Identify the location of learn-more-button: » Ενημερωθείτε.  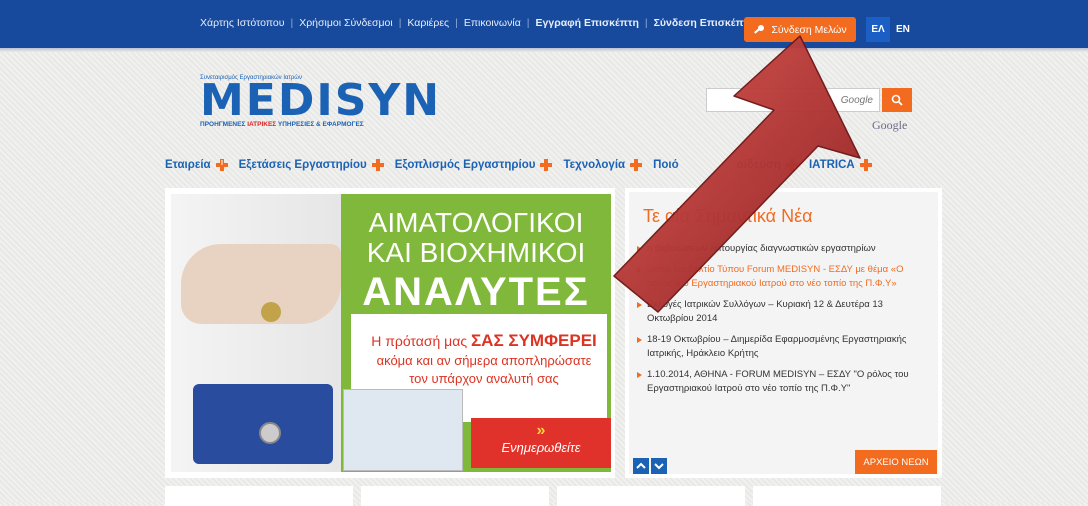
(541, 443).